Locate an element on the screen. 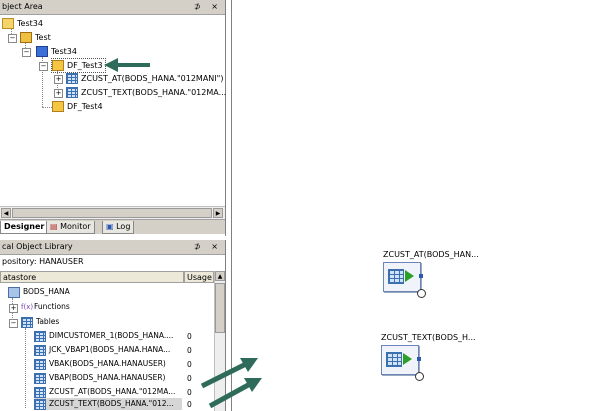  table-row: VBAK(BODS_HANA.HANAUSER) is located at coordinates (100, 364).